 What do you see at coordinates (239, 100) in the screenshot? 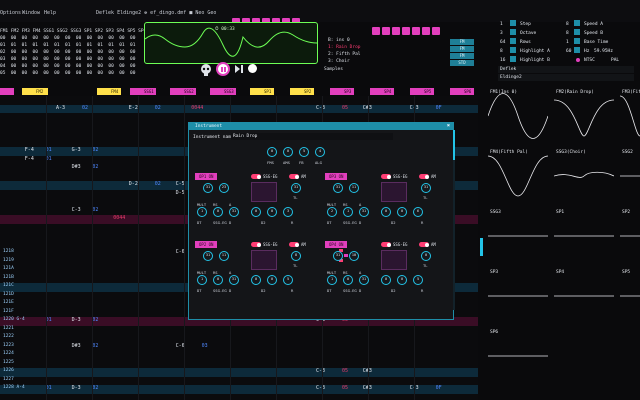
I see `pattern-row` at bounding box center [239, 100].